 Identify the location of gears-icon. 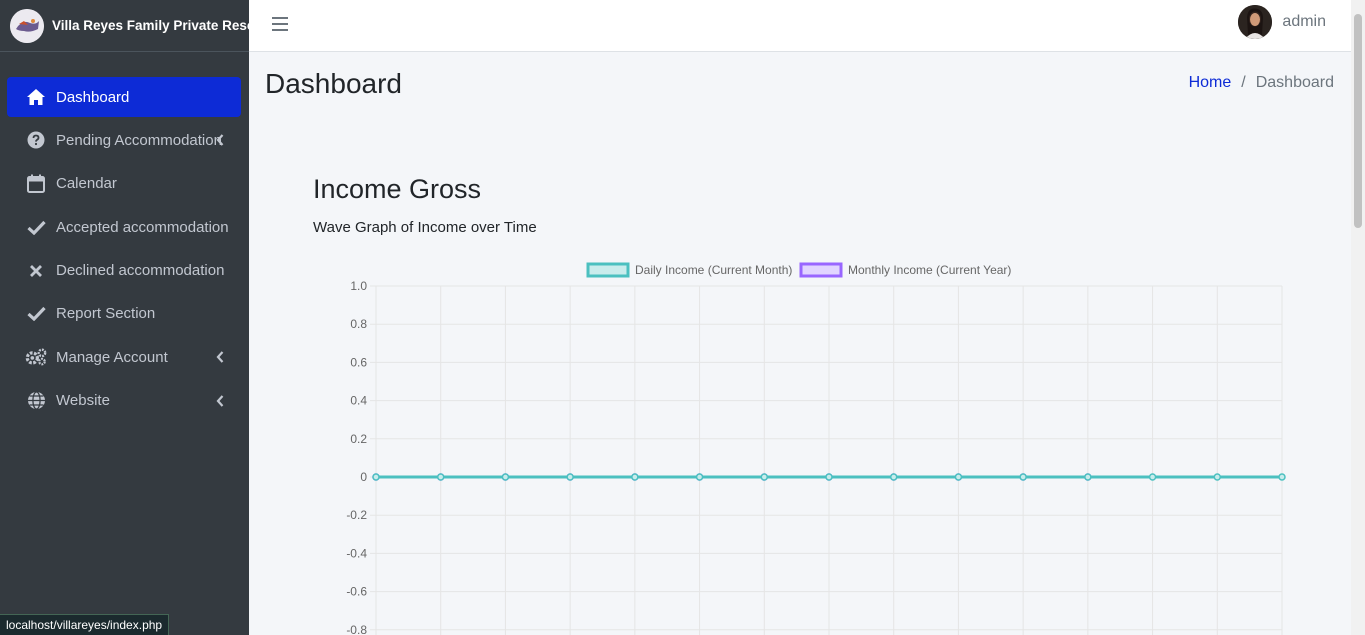
(36, 357).